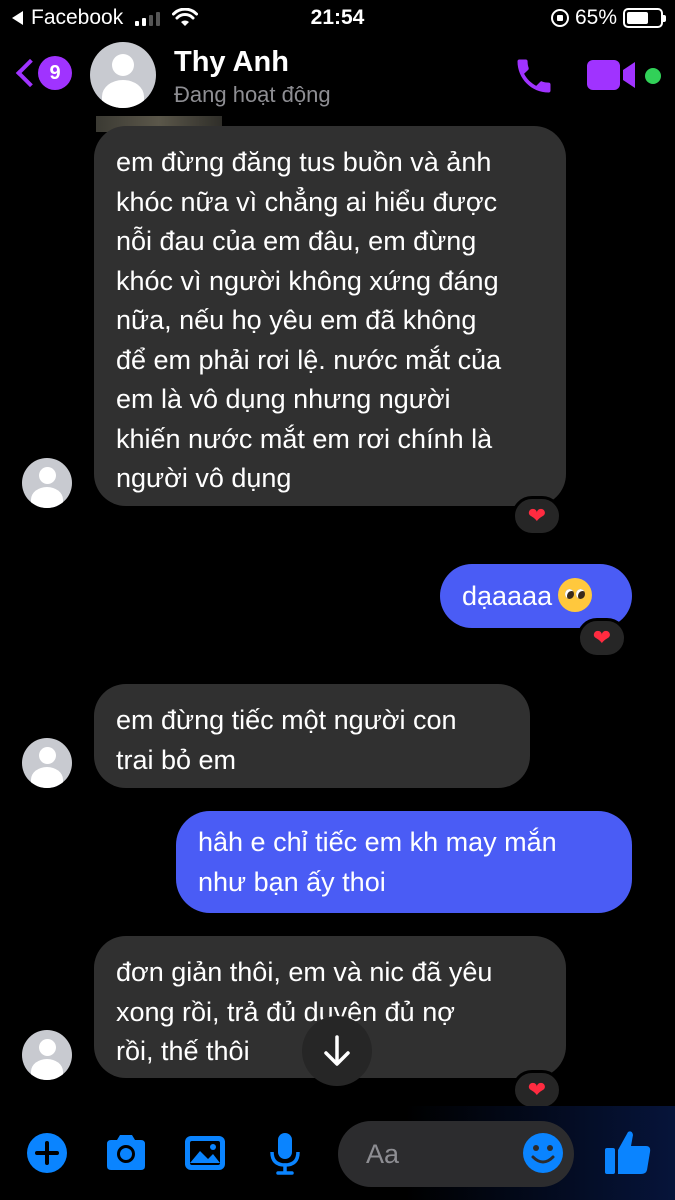 This screenshot has width=675, height=1200. What do you see at coordinates (43, 73) in the screenshot?
I see `back-button: 9` at bounding box center [43, 73].